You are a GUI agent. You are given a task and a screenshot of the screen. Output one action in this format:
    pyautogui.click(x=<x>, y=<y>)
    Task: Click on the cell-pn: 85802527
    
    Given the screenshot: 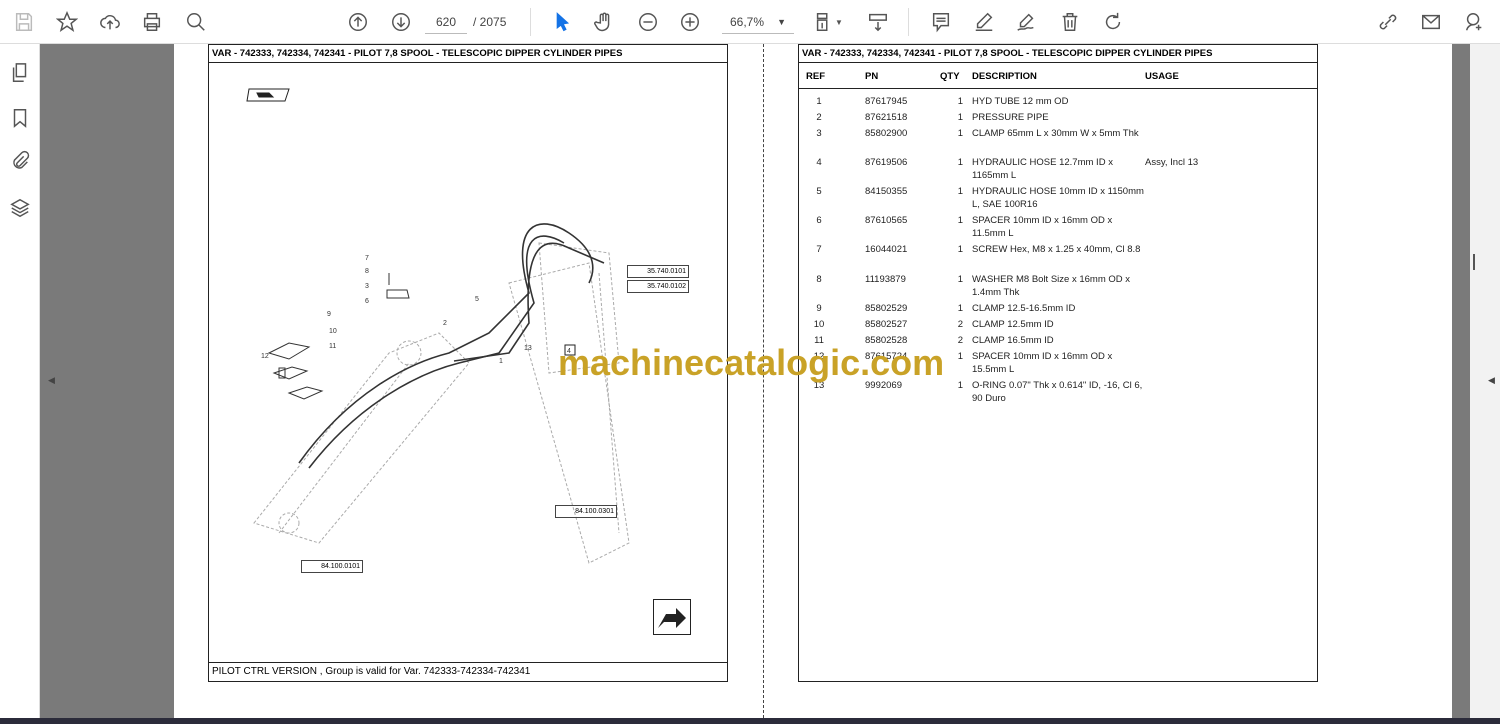 What is the action you would take?
    pyautogui.click(x=886, y=324)
    